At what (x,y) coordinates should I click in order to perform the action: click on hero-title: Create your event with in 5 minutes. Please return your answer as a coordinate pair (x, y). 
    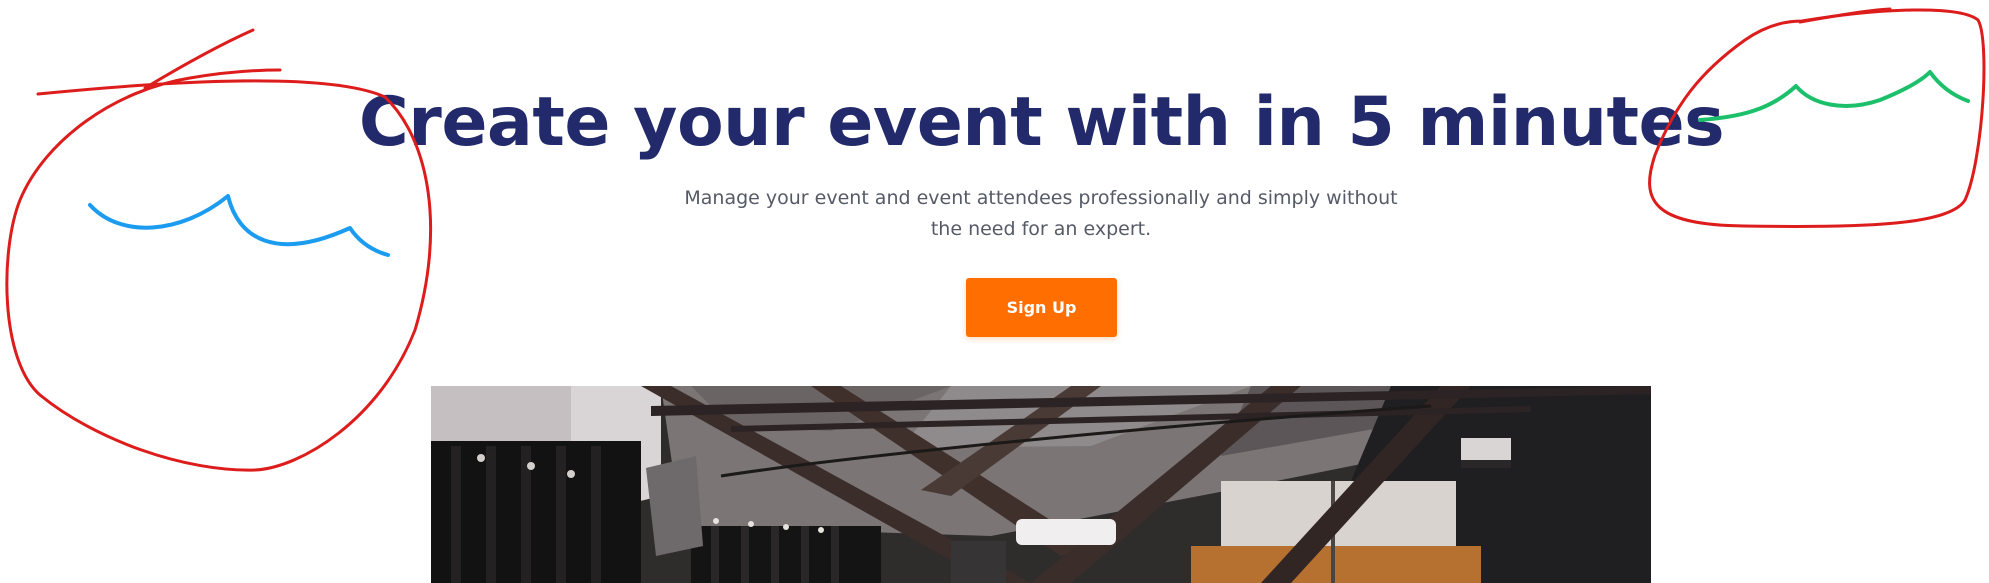
    Looking at the image, I should click on (1041, 122).